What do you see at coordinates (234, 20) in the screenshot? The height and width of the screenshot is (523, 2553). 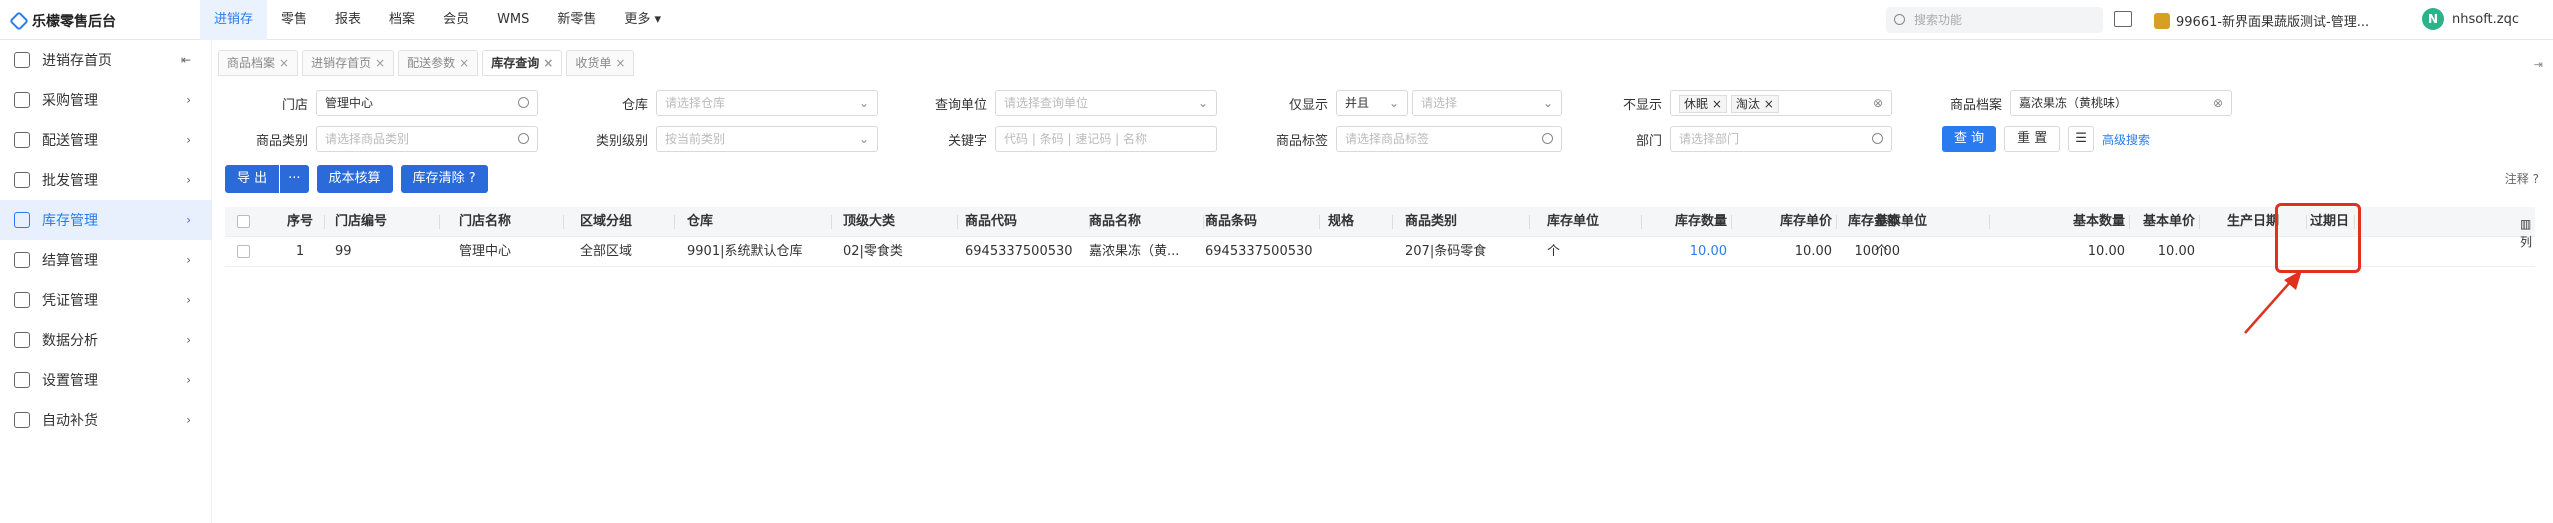 I see `nav-inventory: 进销存` at bounding box center [234, 20].